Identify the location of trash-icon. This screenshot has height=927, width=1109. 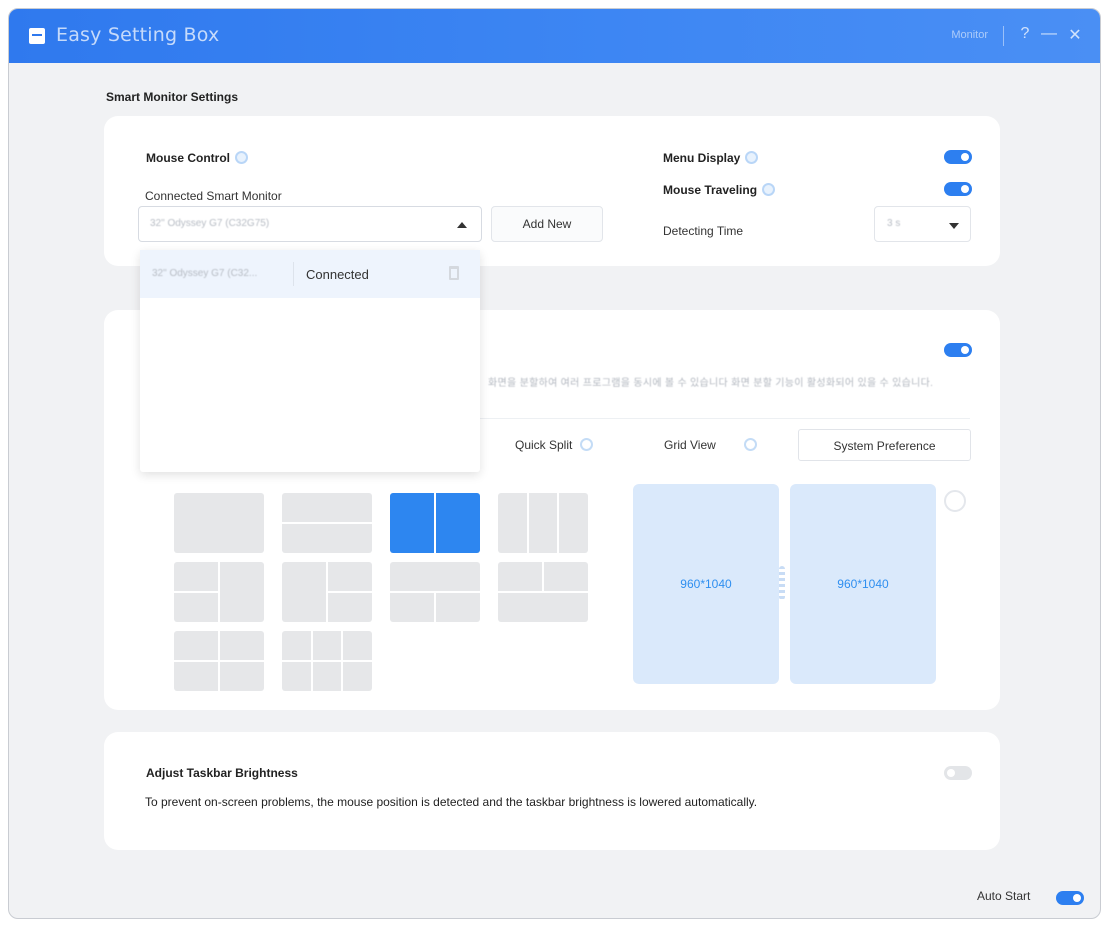
(454, 273).